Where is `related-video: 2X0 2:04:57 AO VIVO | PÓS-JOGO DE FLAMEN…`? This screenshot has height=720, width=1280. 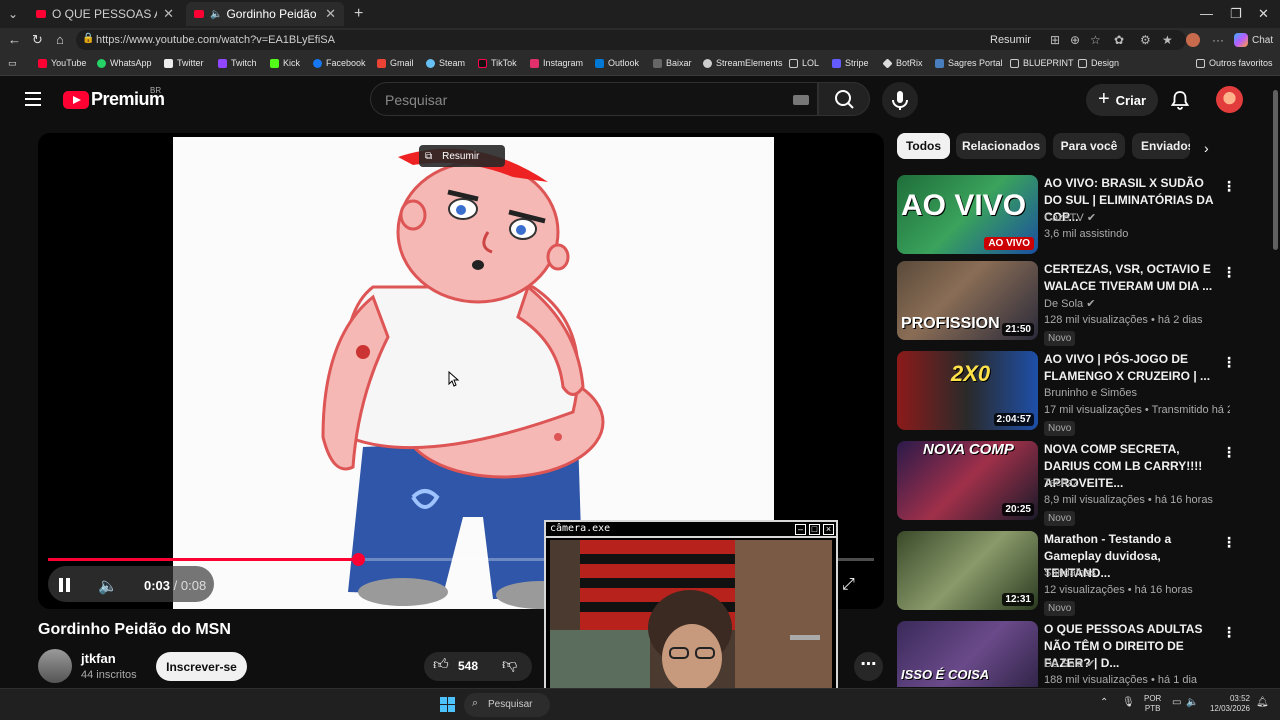 related-video: 2X0 2:04:57 AO VIVO | PÓS-JOGO DE FLAMEN… is located at coordinates (1082, 393).